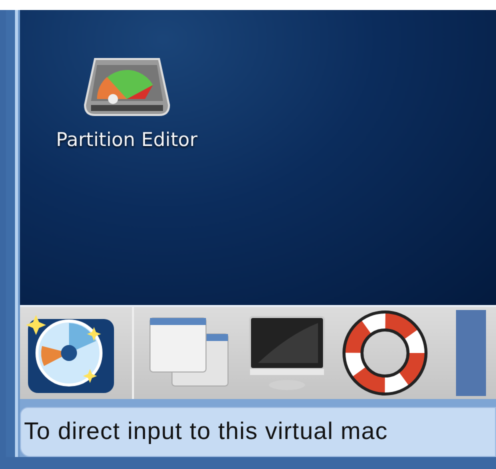  I want to click on icon-label: Partition Editor, so click(127, 140).